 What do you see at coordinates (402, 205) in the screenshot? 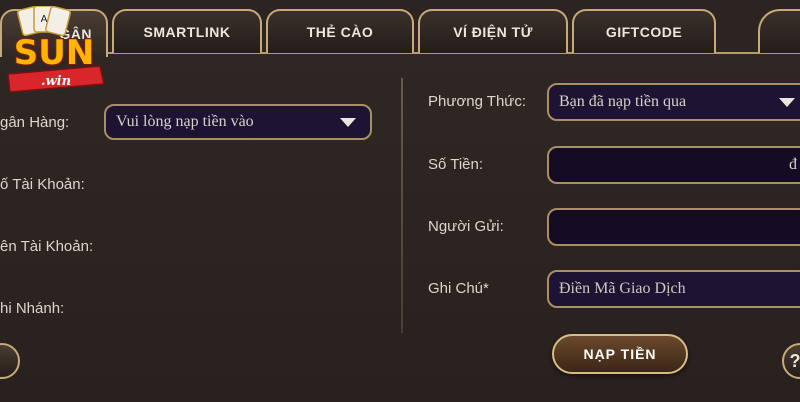
I see `column-divider` at bounding box center [402, 205].